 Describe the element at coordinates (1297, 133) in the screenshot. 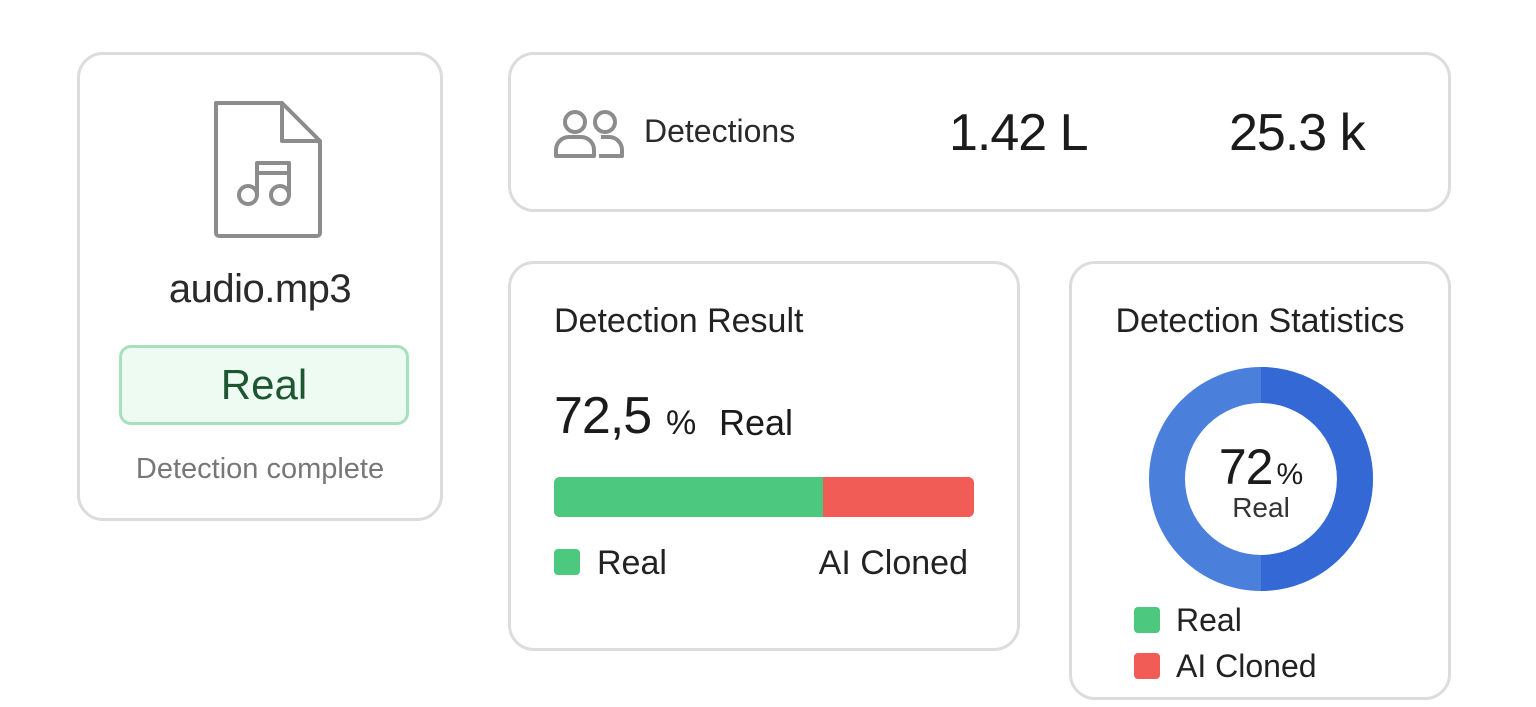

I see `detections-metric-secondary: 25.3 k` at that location.